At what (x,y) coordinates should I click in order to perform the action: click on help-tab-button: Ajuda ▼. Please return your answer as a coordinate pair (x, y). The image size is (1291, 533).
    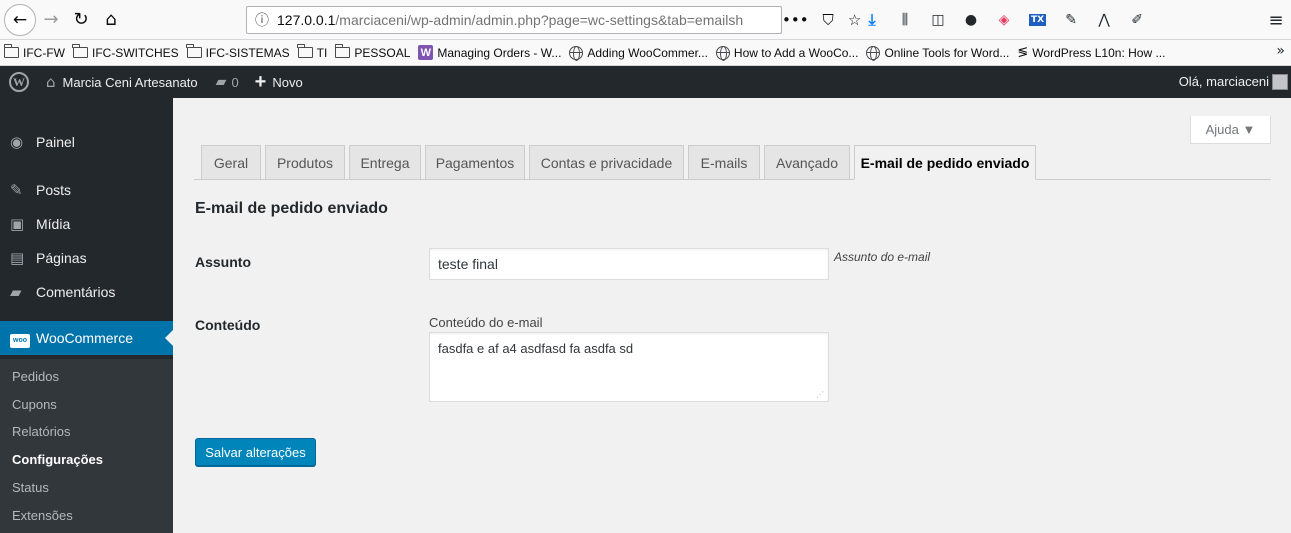
    Looking at the image, I should click on (1230, 130).